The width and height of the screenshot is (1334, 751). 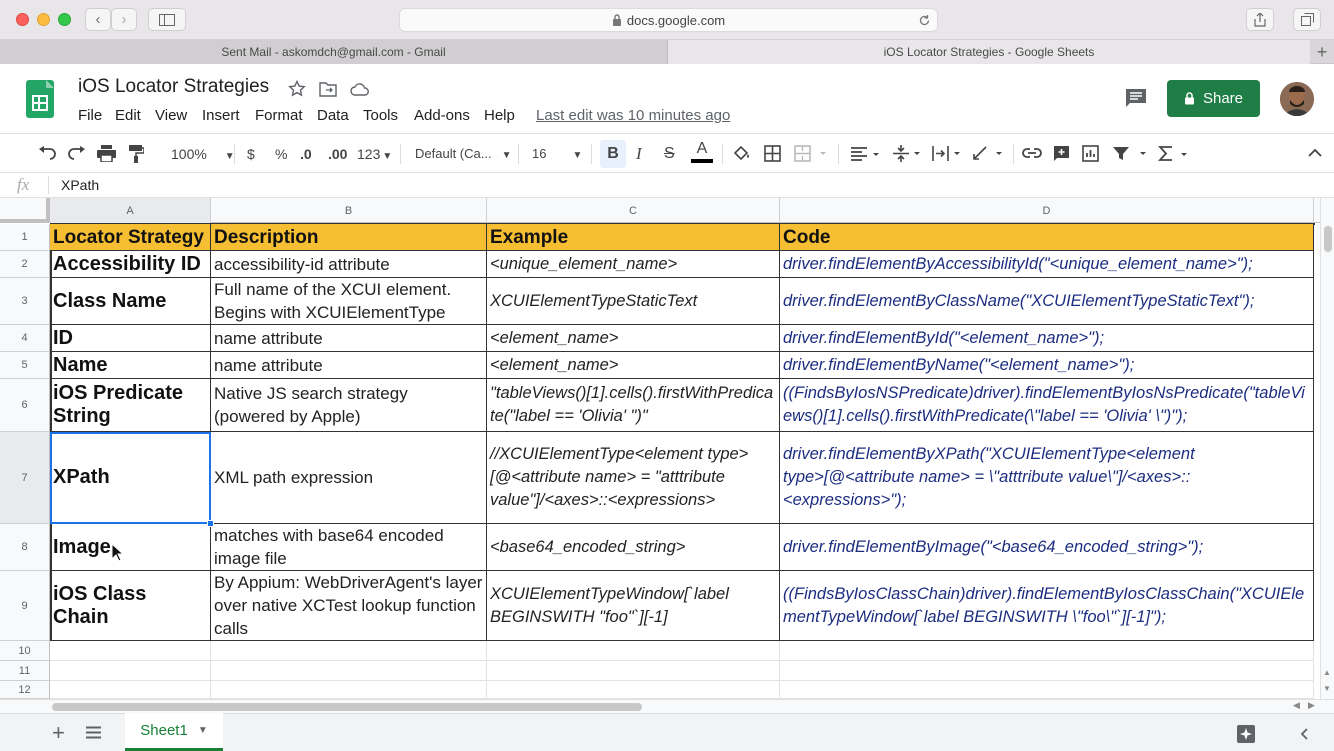 What do you see at coordinates (867, 154) in the screenshot?
I see `horizontal-align-icon` at bounding box center [867, 154].